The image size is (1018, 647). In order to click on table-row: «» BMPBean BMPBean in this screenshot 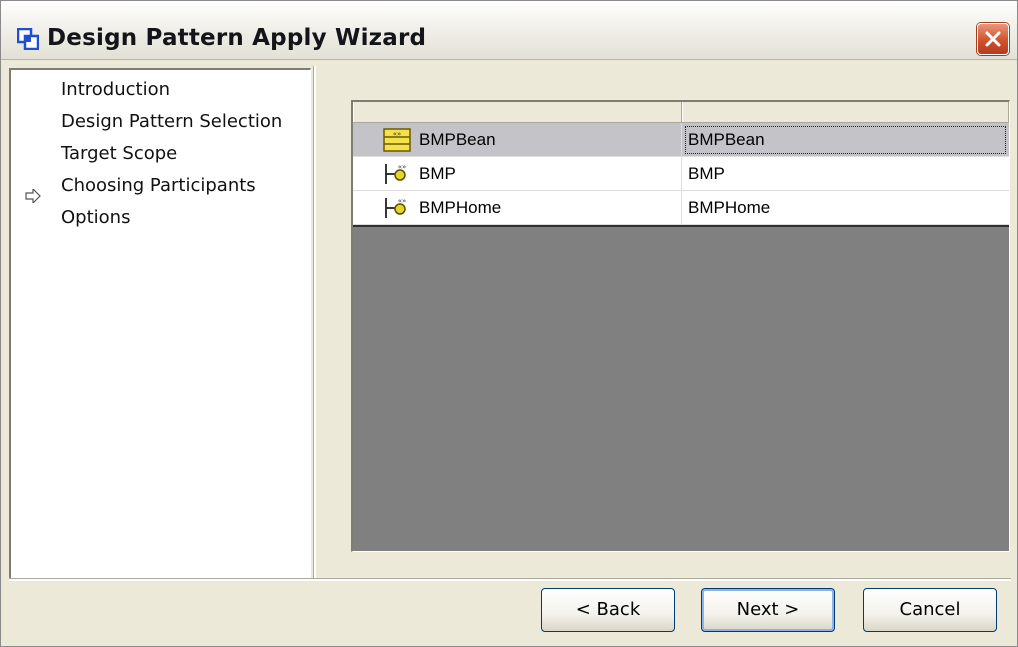, I will do `click(681, 140)`.